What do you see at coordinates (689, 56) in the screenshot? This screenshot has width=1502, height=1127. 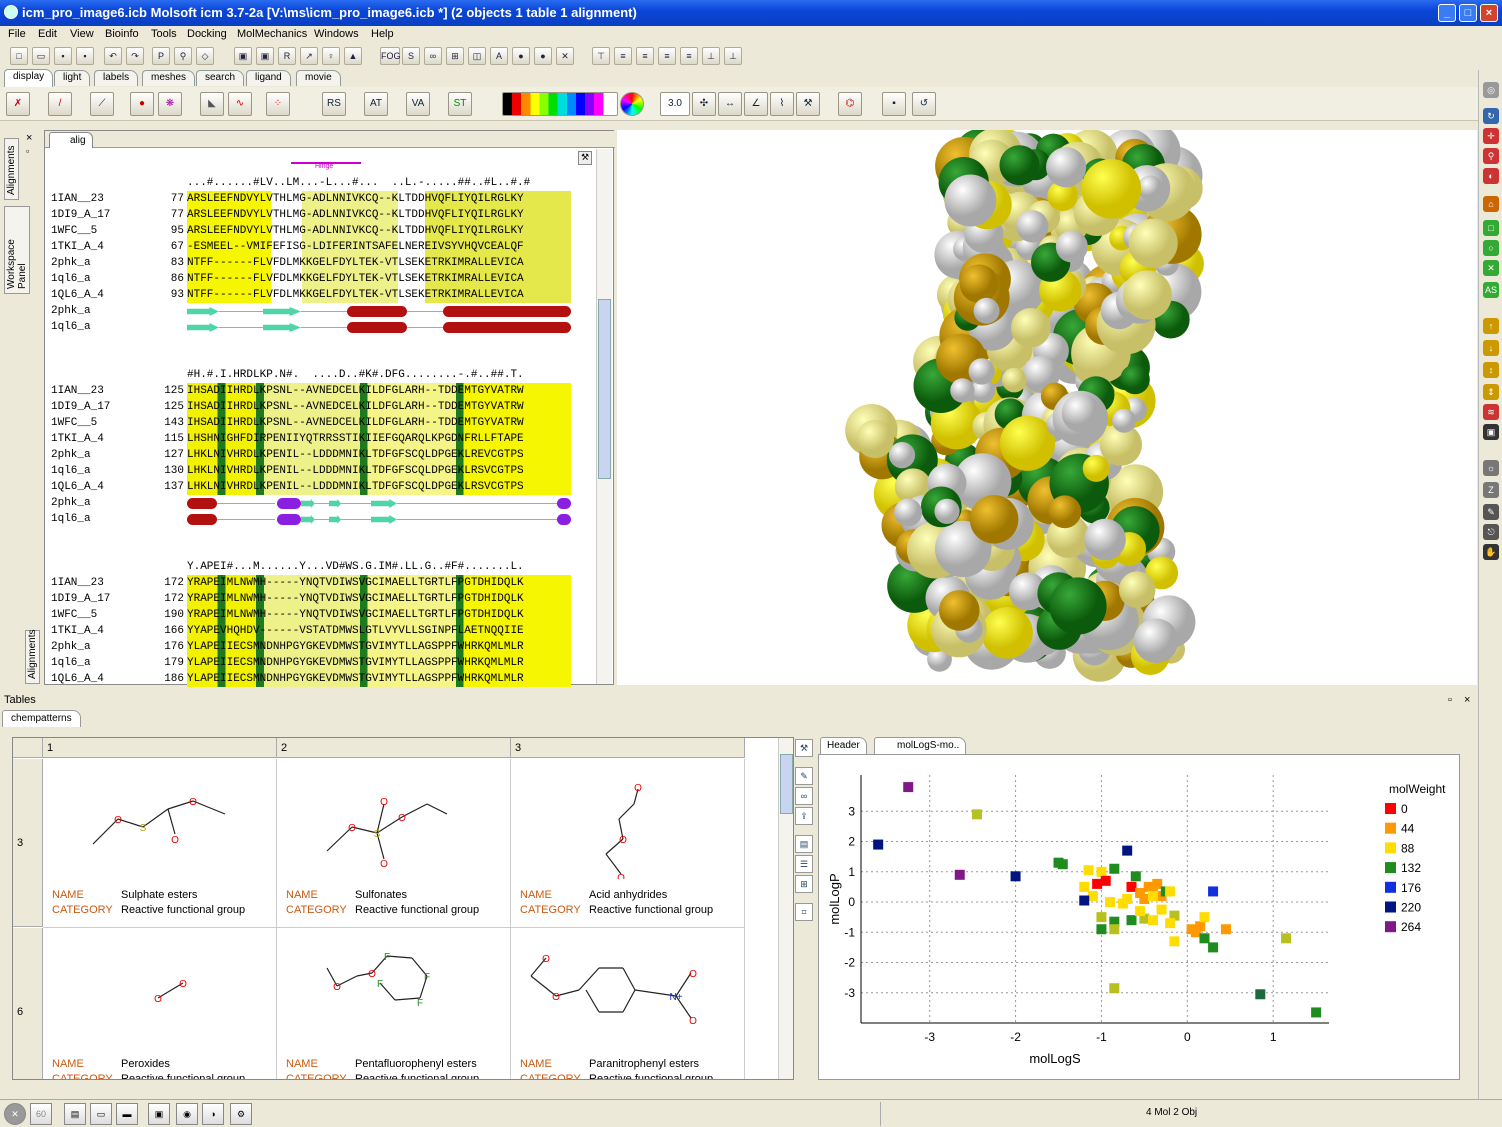 I see `align-low-icon: ≡` at bounding box center [689, 56].